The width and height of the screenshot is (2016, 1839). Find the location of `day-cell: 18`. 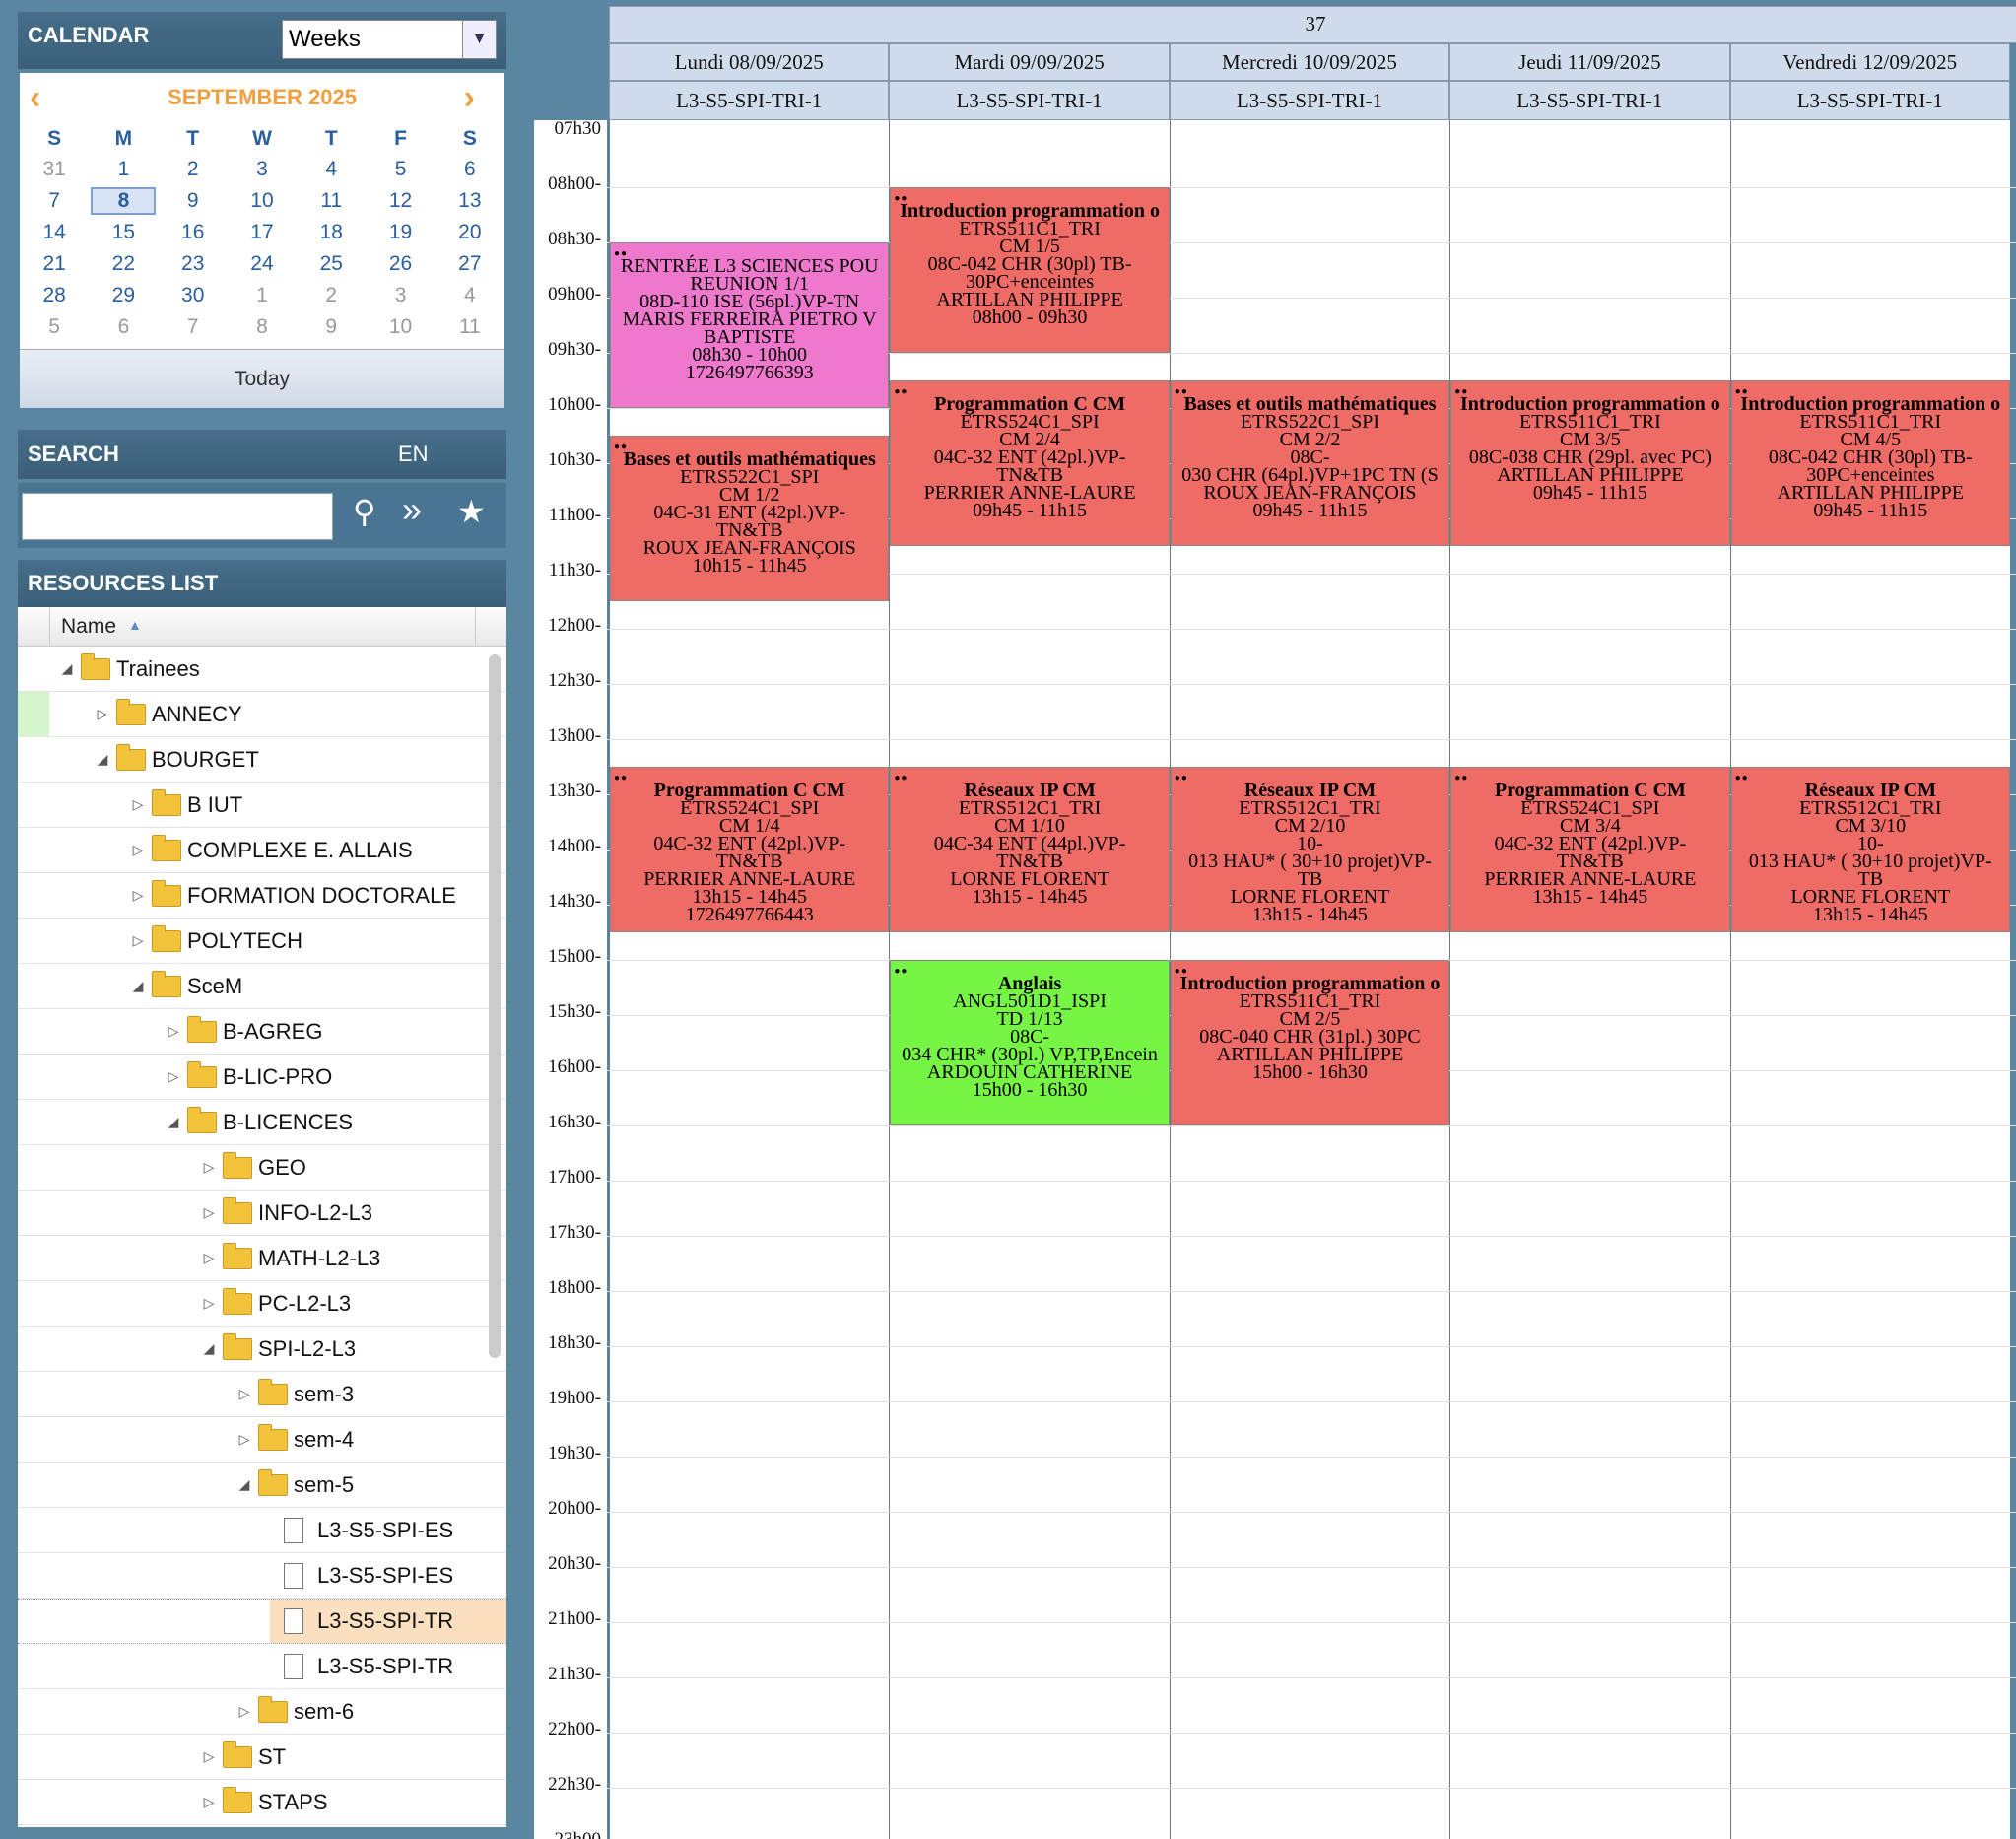

day-cell: 18 is located at coordinates (331, 233).